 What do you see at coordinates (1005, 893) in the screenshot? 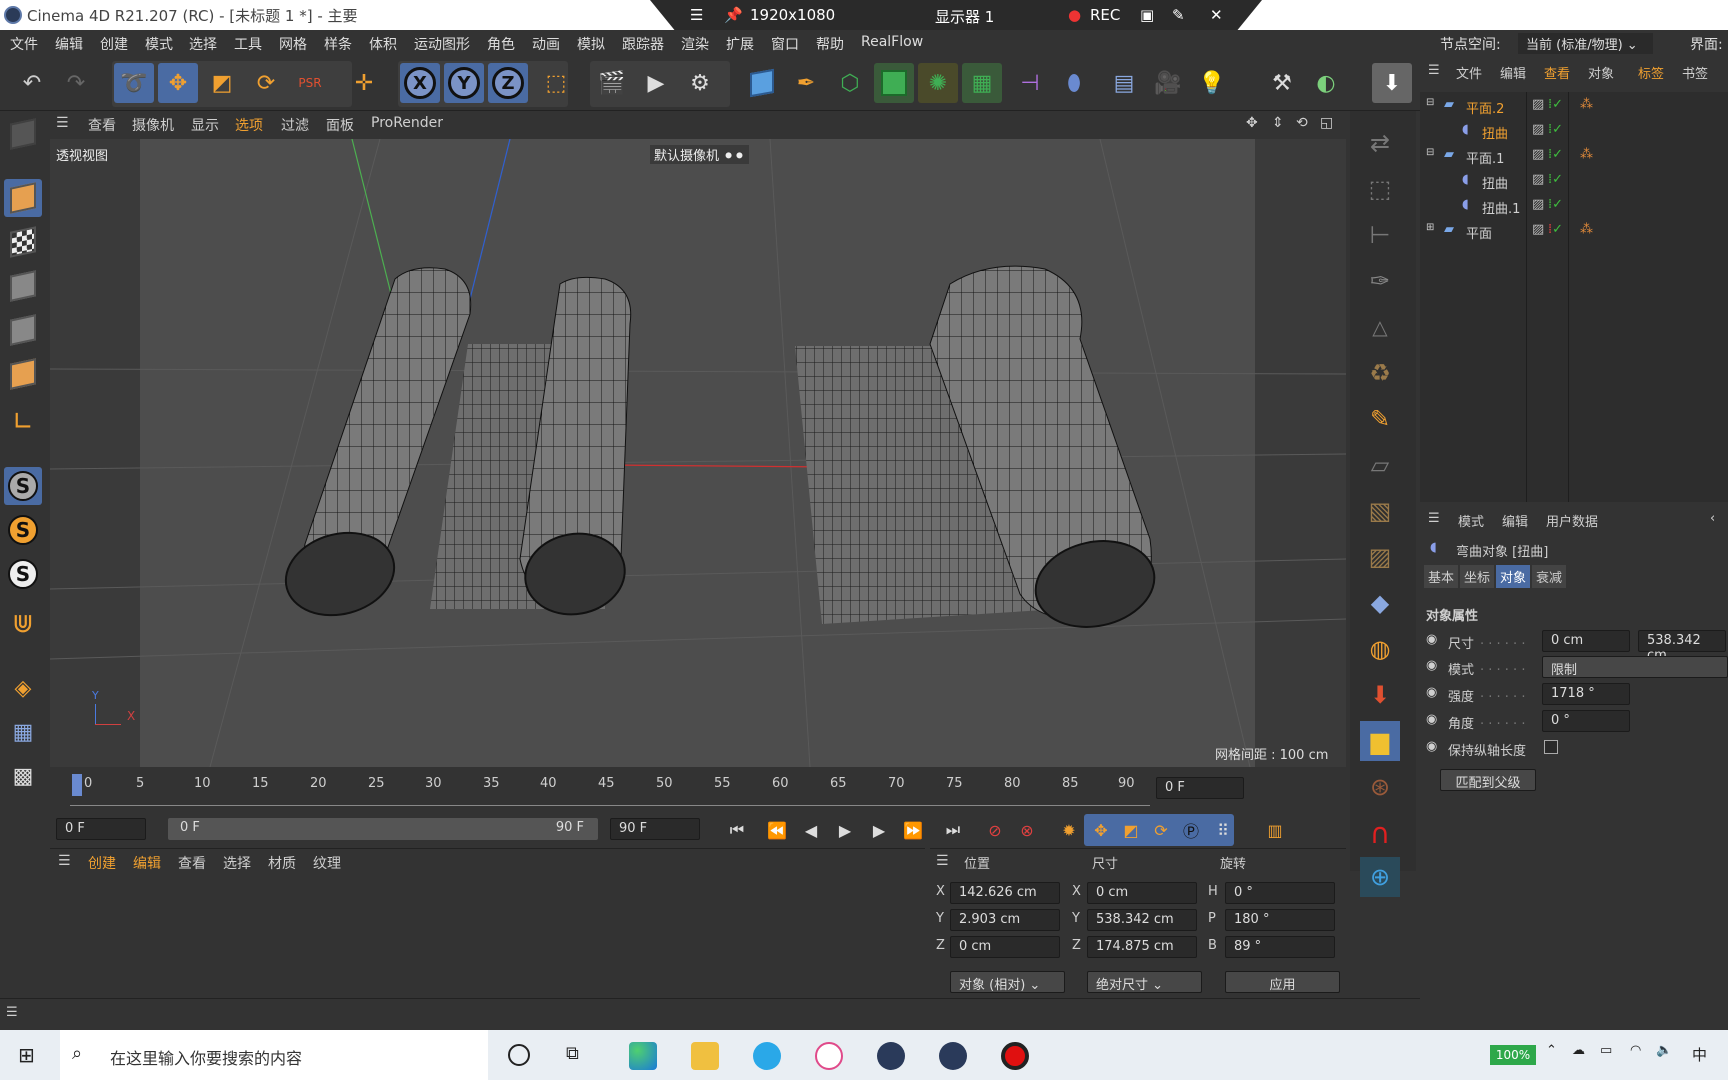
I see `position-x-field: 142.626 cm` at bounding box center [1005, 893].